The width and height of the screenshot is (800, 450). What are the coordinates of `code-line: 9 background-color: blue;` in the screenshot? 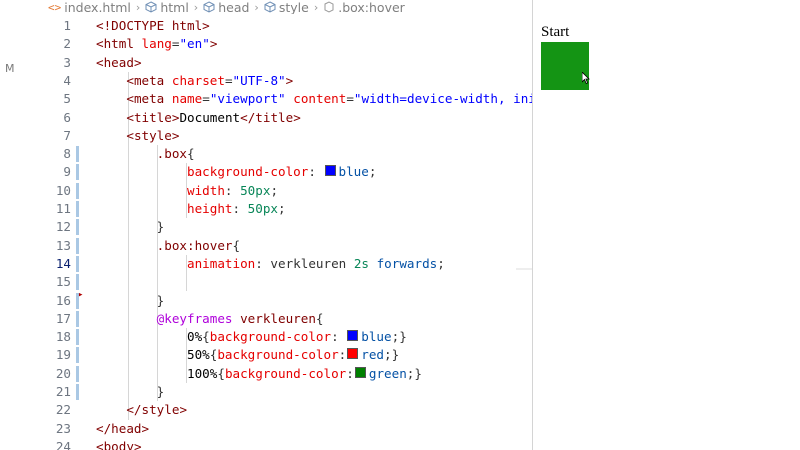 It's located at (291, 172).